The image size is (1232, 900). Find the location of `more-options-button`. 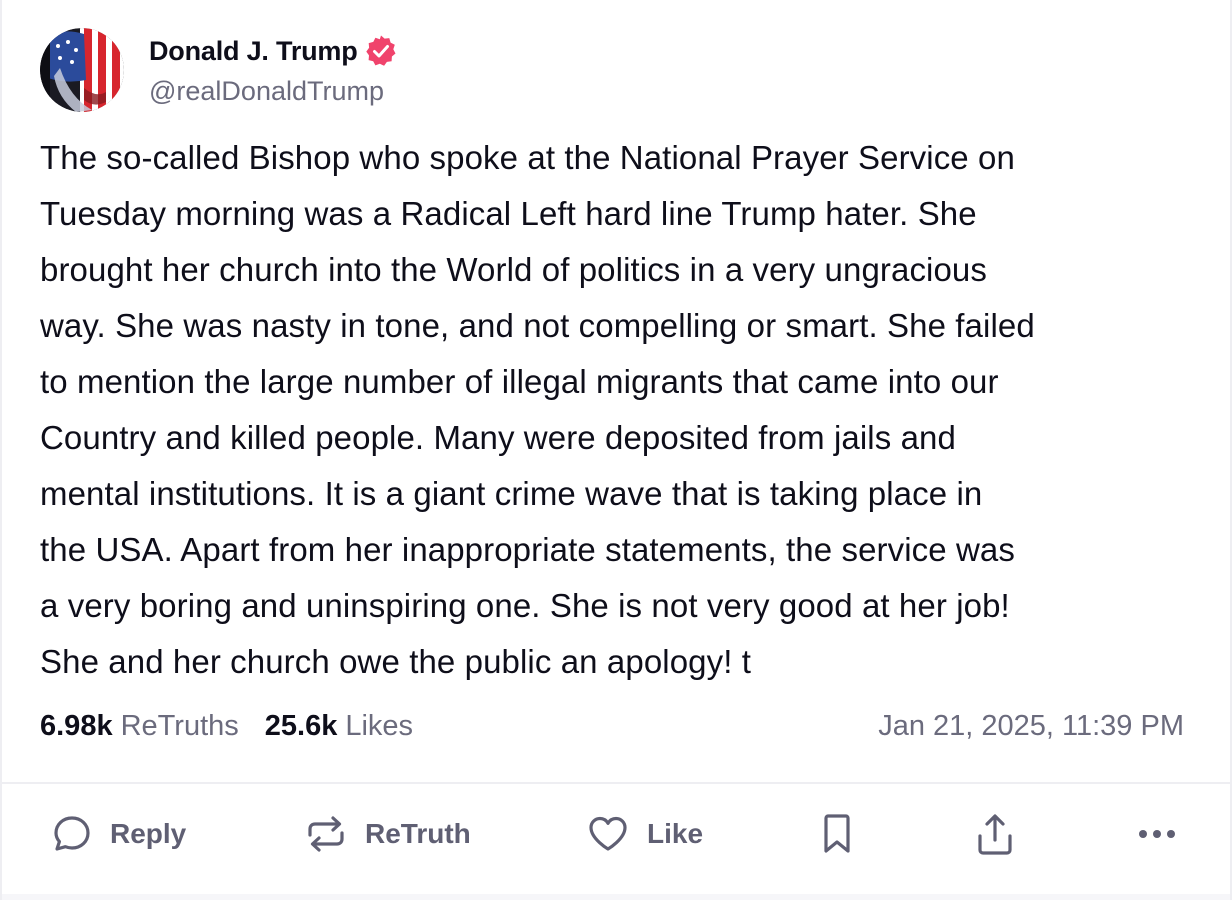

more-options-button is located at coordinates (1157, 834).